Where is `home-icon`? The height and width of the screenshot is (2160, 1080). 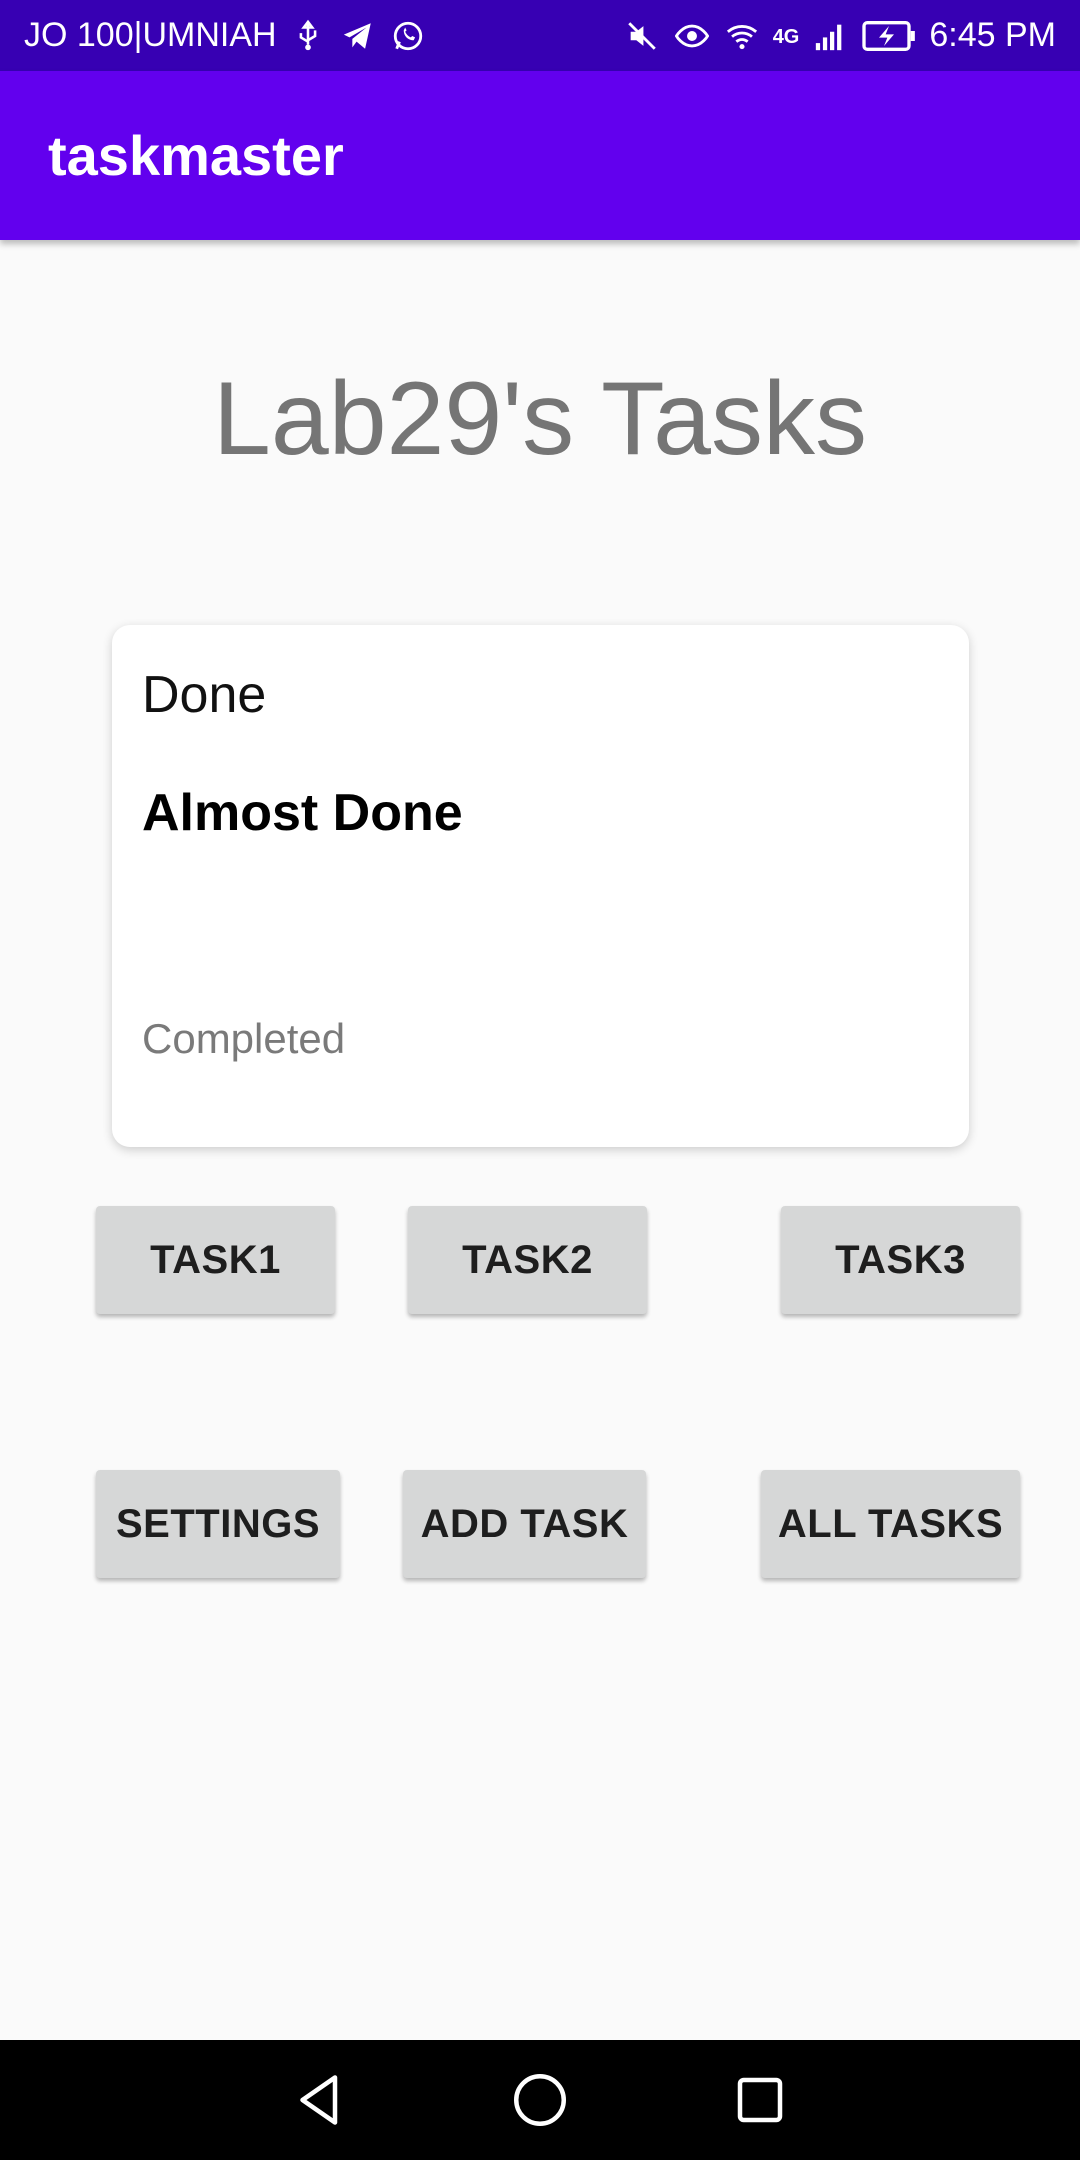
home-icon is located at coordinates (540, 2100).